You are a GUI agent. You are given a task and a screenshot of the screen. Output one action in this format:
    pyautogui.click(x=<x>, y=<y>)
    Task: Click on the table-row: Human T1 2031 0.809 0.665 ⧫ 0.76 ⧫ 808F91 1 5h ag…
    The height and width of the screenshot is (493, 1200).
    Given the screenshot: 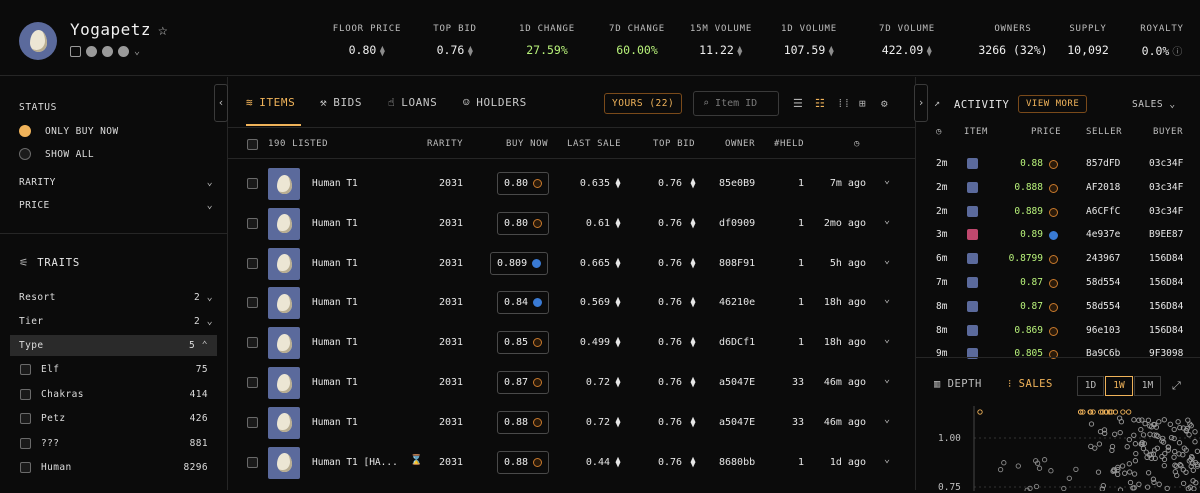 What is the action you would take?
    pyautogui.click(x=572, y=264)
    